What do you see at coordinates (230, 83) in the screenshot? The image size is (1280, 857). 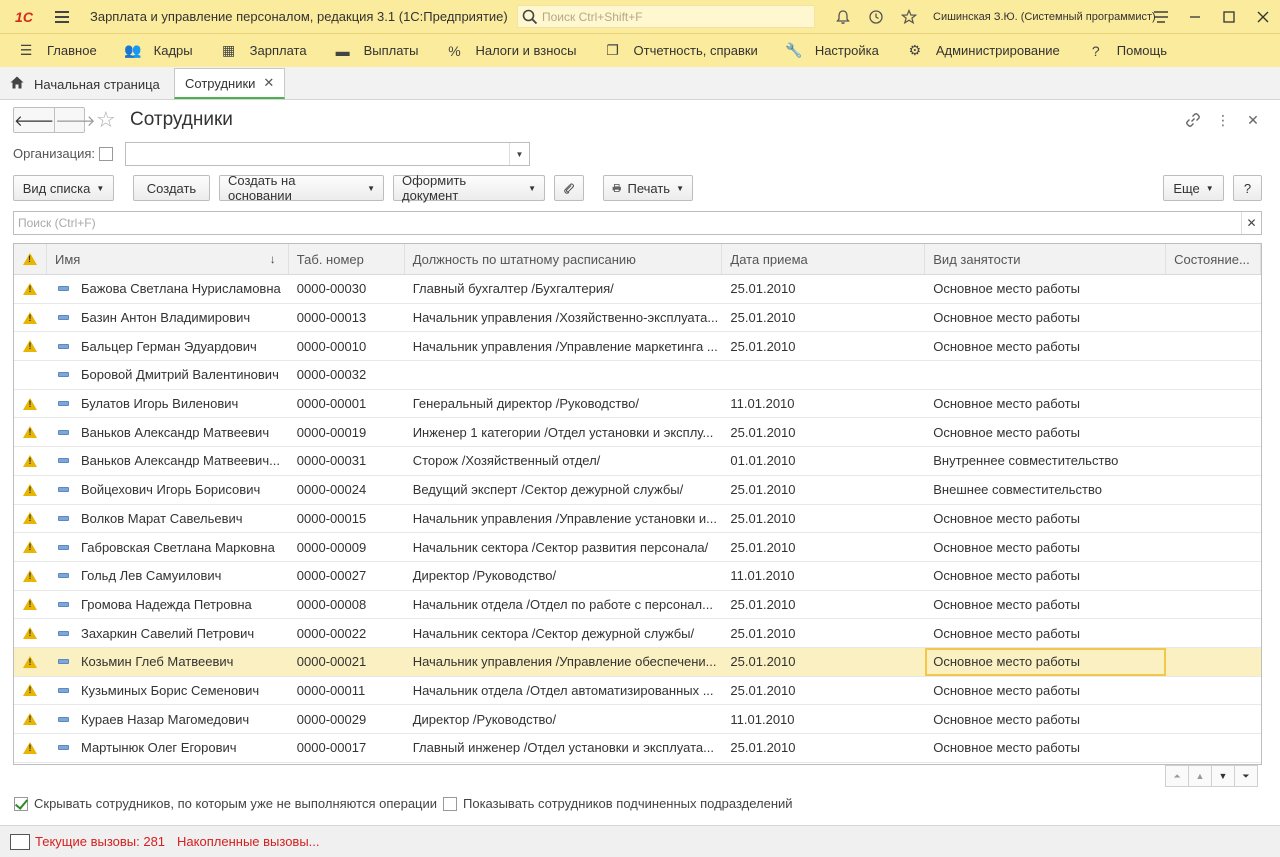 I see `tab-employees: Сотрудники ✕` at bounding box center [230, 83].